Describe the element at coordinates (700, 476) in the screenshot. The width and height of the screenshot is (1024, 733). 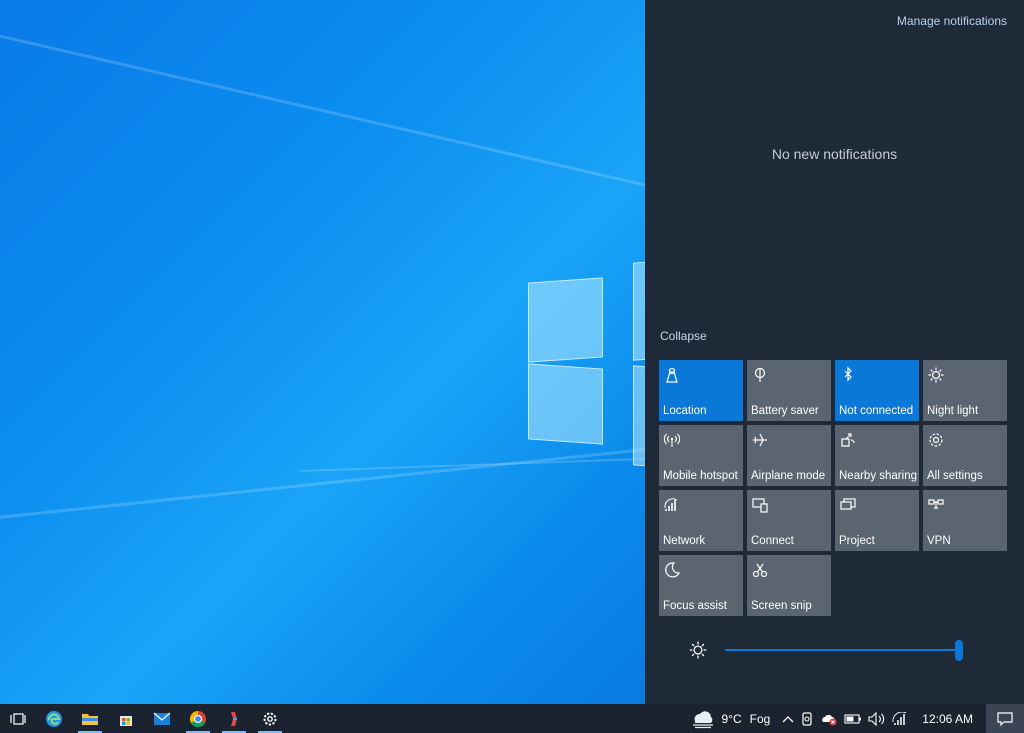
I see `tile-label: Mobile hotspot` at that location.